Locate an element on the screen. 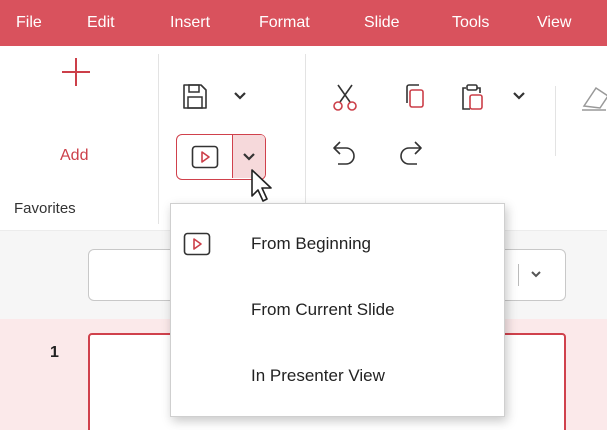  save-icon is located at coordinates (195, 97).